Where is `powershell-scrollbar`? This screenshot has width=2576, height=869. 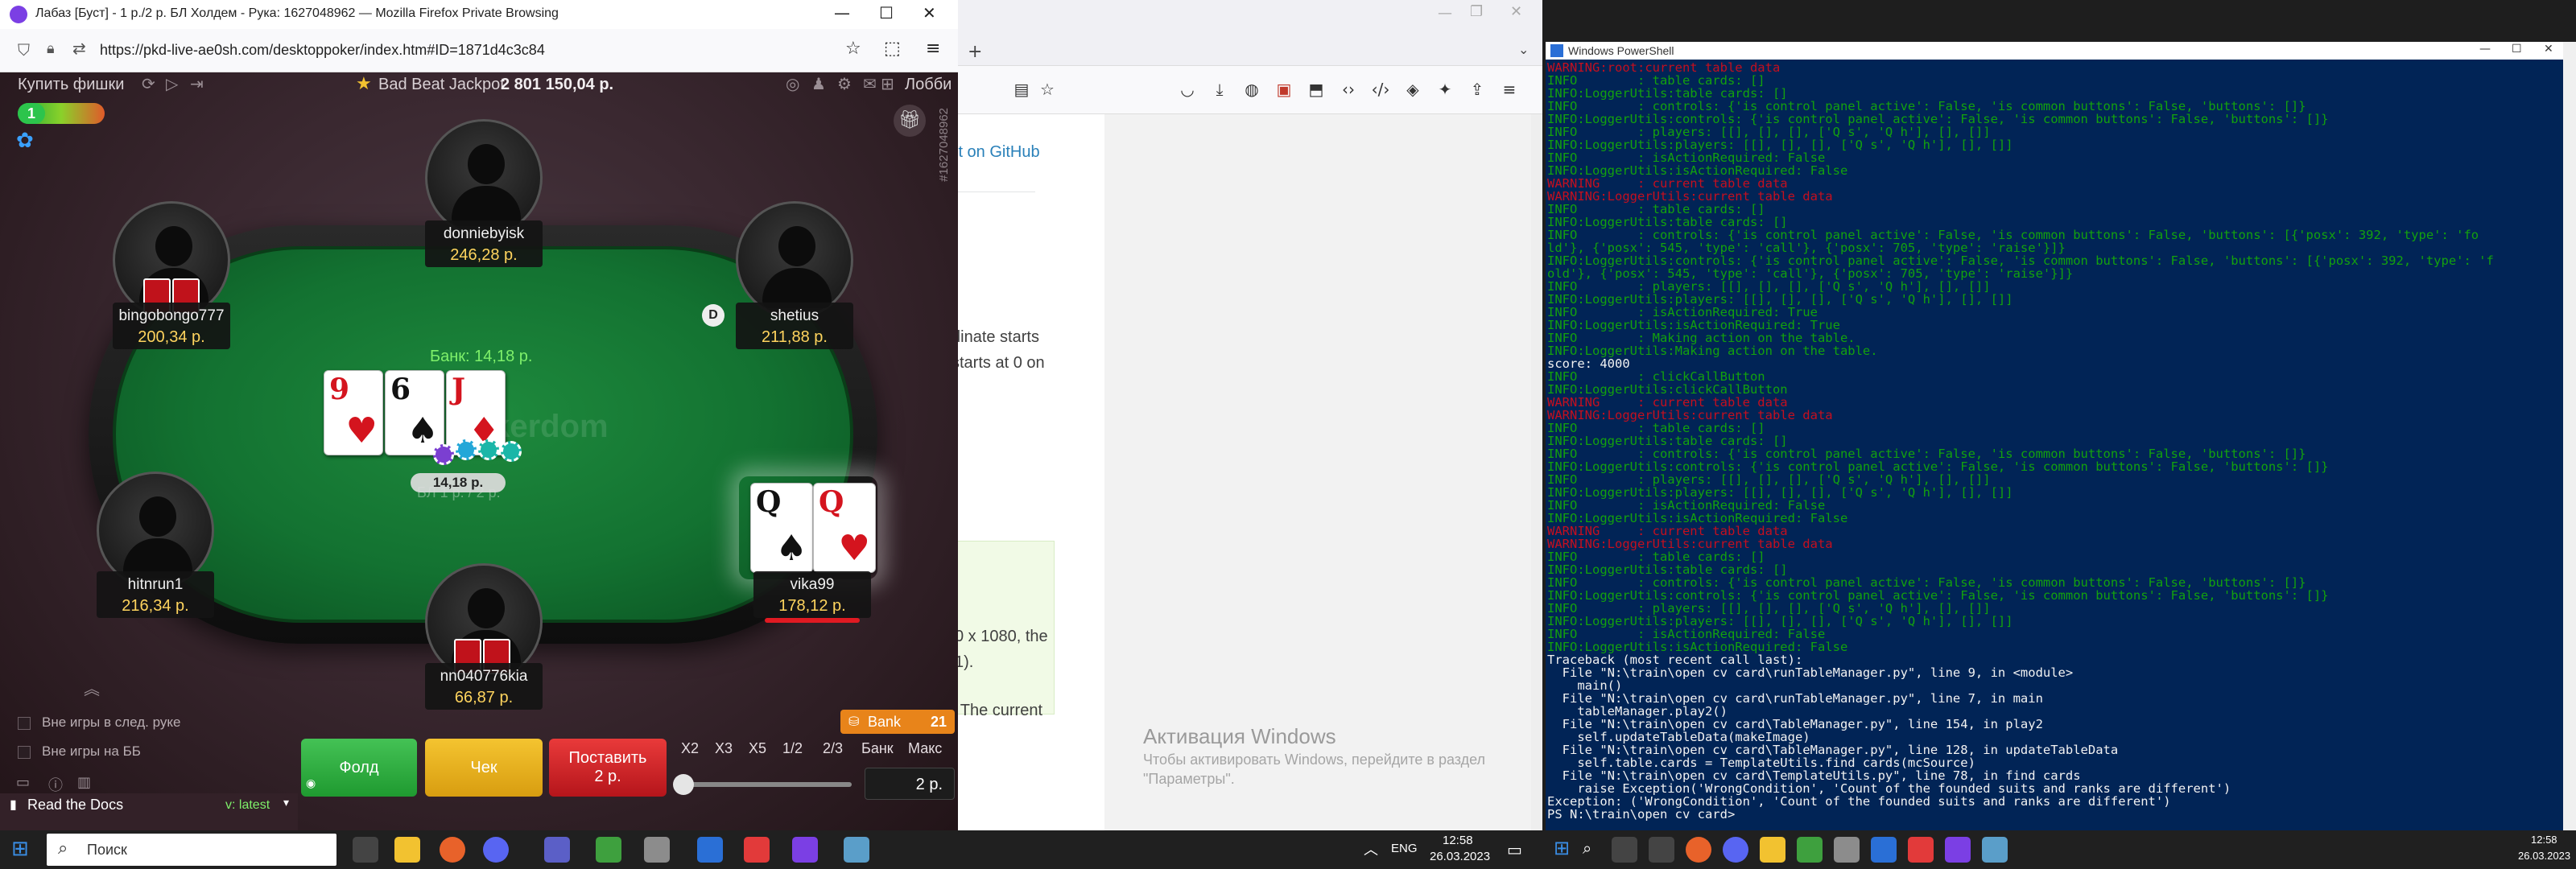
powershell-scrollbar is located at coordinates (2569, 436).